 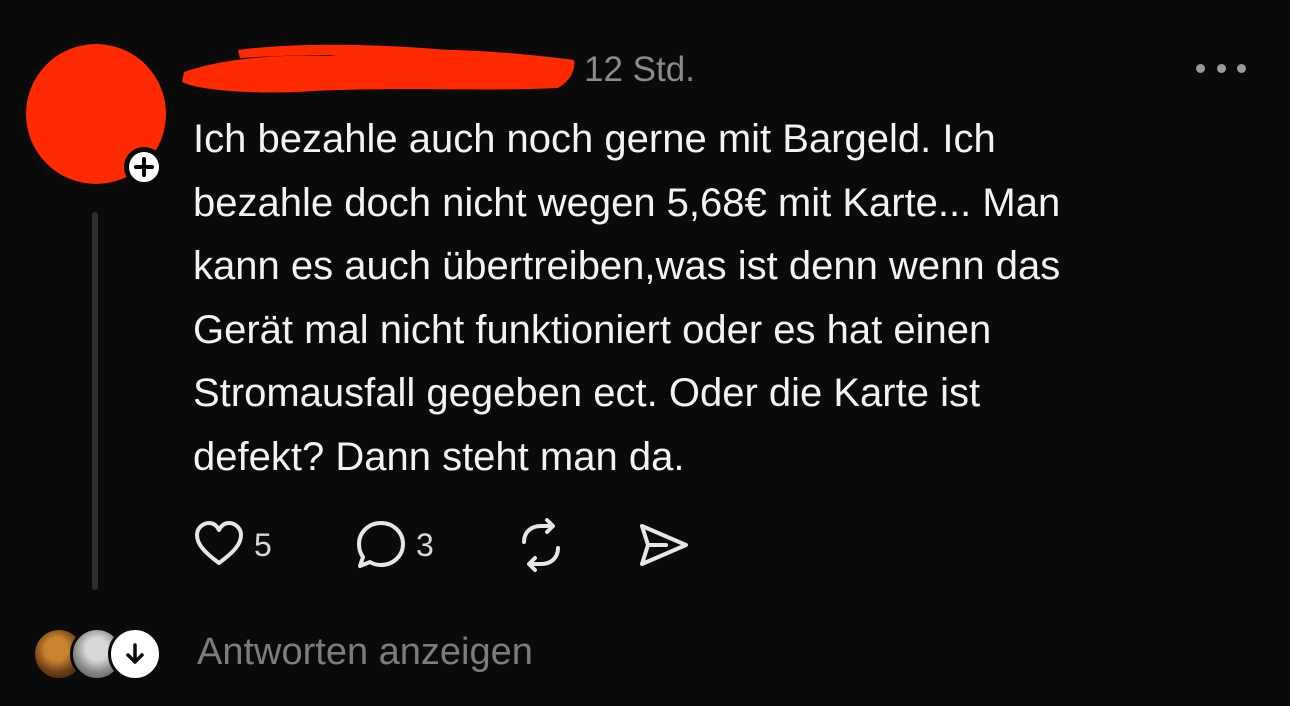 I want to click on plus-icon, so click(x=144, y=167).